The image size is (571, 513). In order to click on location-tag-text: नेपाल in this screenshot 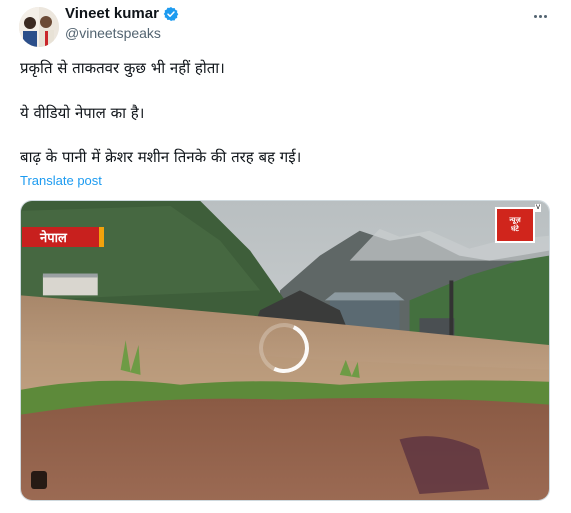, I will do `click(53, 238)`.